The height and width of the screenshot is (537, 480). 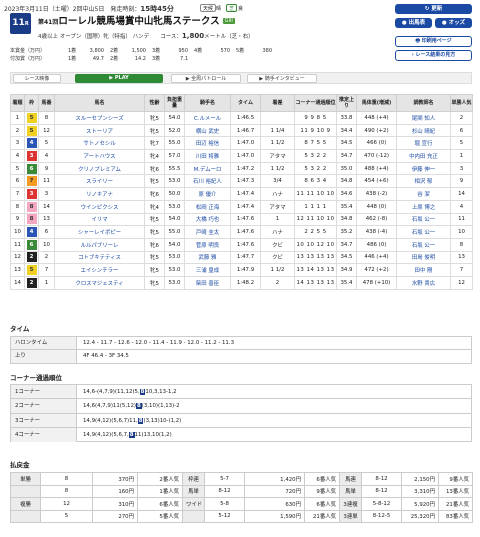 I want to click on horse-name-link: ルルパブリーレ, so click(x=99, y=244).